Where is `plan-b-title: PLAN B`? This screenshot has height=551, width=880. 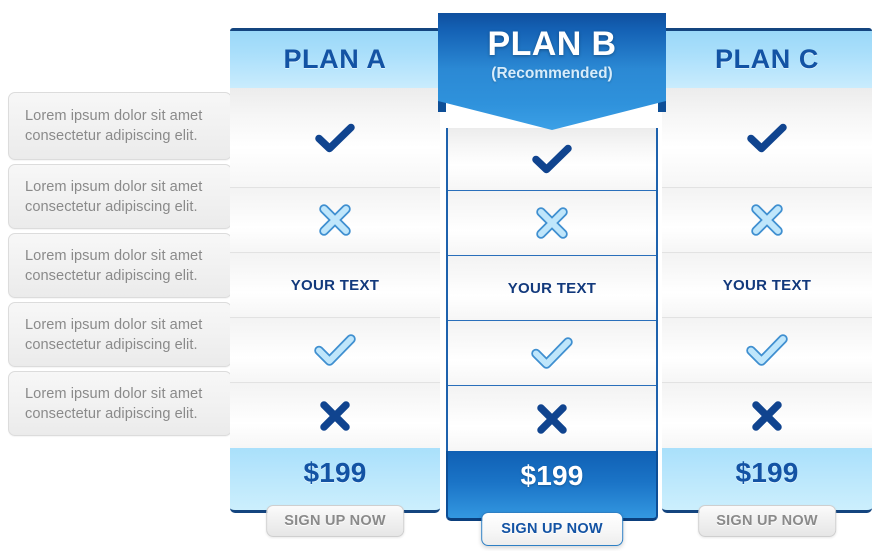 plan-b-title: PLAN B is located at coordinates (552, 44).